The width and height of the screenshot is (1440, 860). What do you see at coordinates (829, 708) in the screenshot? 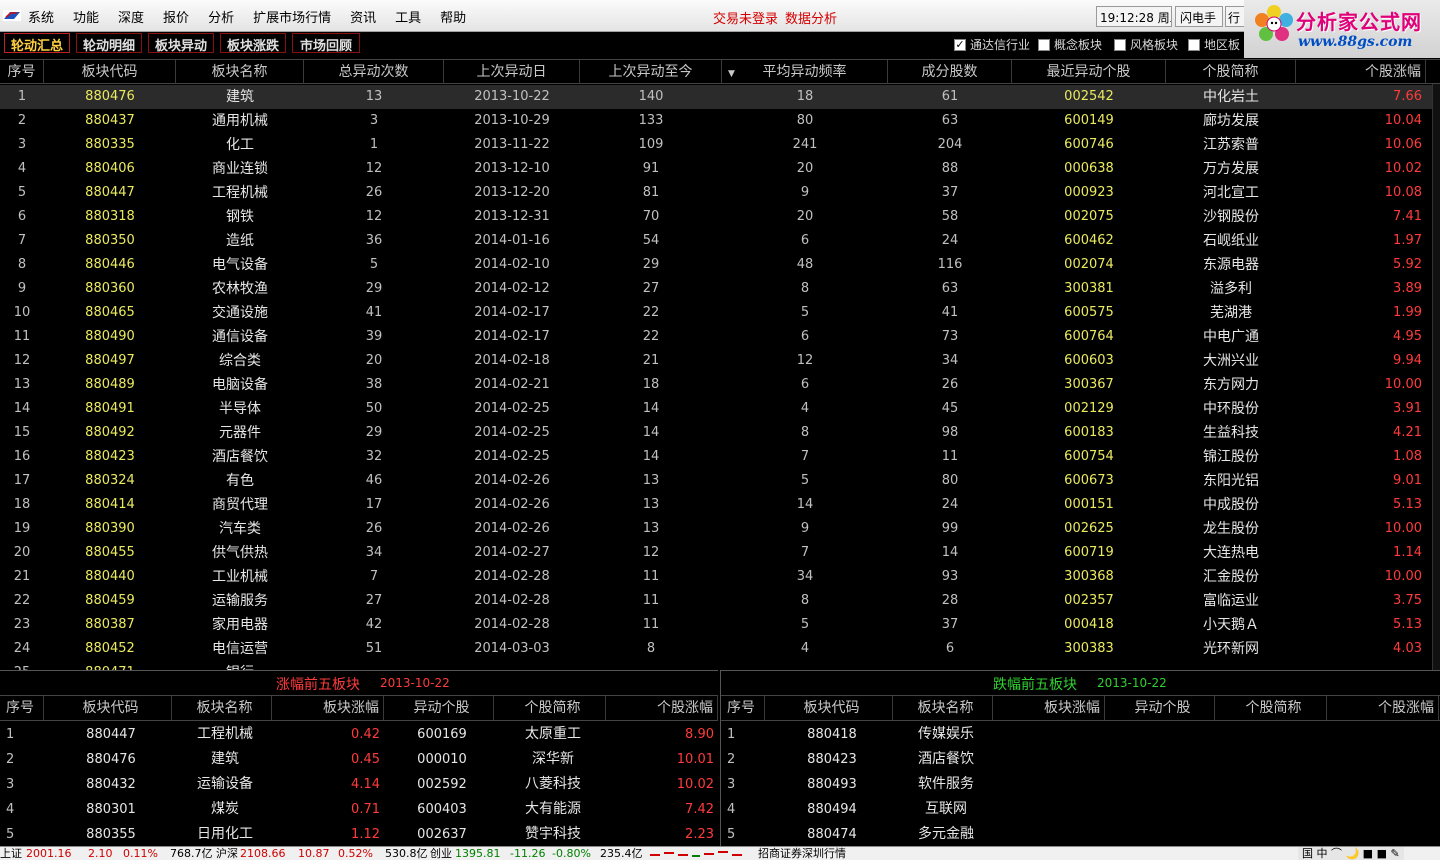
I see `losers-header-sector-code: 板块代码` at bounding box center [829, 708].